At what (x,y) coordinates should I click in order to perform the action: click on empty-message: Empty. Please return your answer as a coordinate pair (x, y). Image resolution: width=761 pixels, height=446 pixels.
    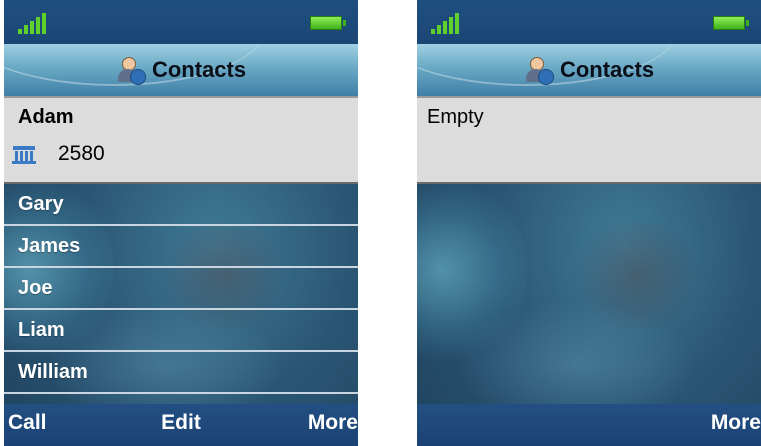
    Looking at the image, I should click on (455, 117).